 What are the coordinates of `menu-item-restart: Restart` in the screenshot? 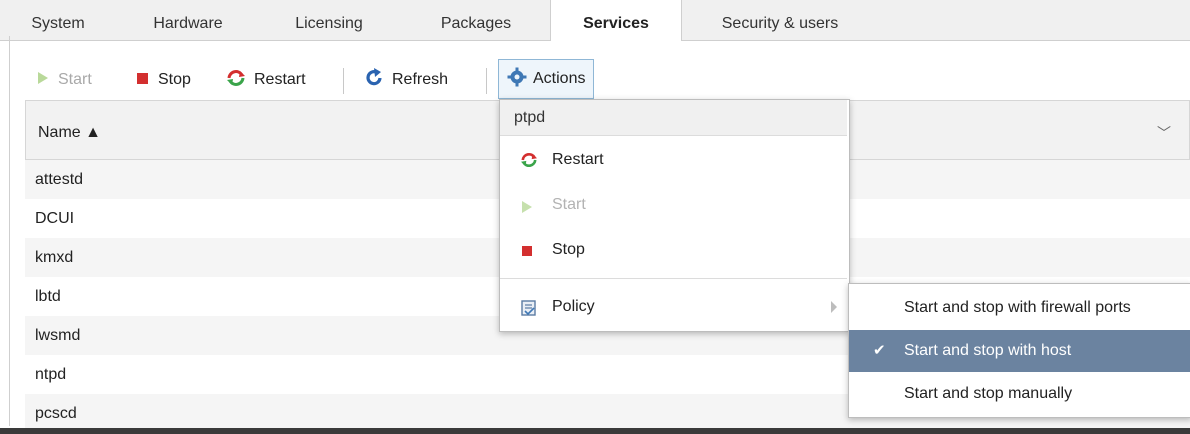 It's located at (673, 160).